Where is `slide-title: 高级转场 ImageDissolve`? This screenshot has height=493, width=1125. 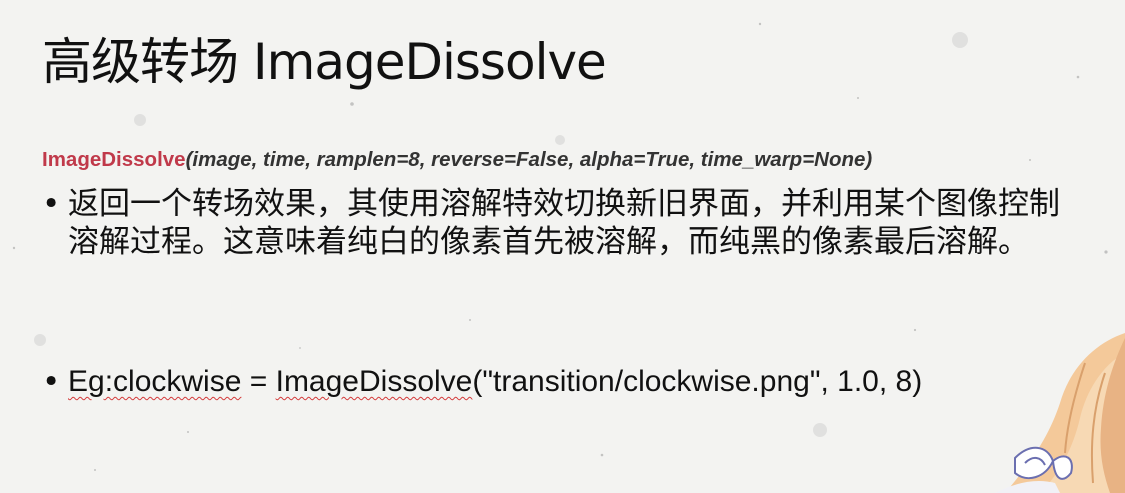
slide-title: 高级转场 ImageDissolve is located at coordinates (324, 62).